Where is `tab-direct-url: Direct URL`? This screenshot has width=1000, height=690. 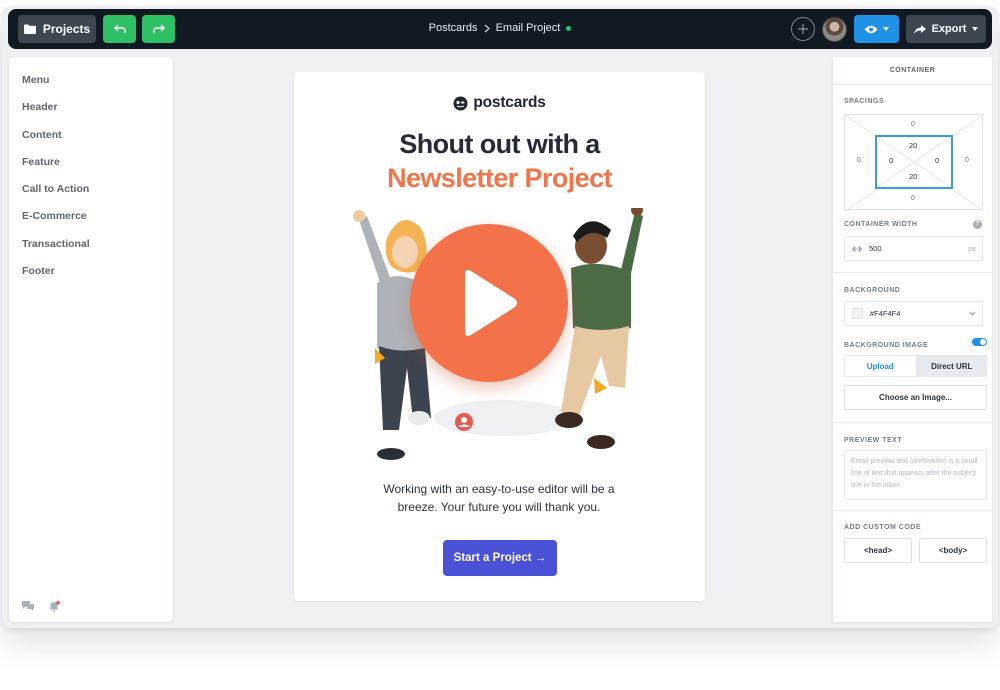 tab-direct-url: Direct URL is located at coordinates (952, 366).